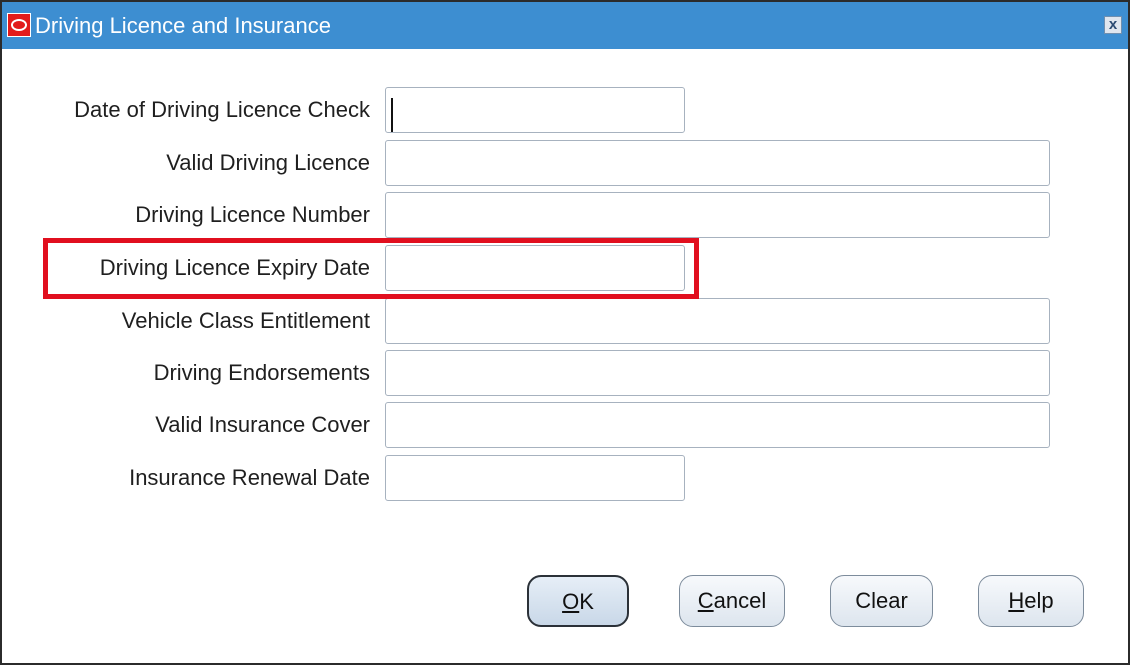 The height and width of the screenshot is (665, 1130). What do you see at coordinates (571, 601) in the screenshot?
I see `ok-mnemonic: O` at bounding box center [571, 601].